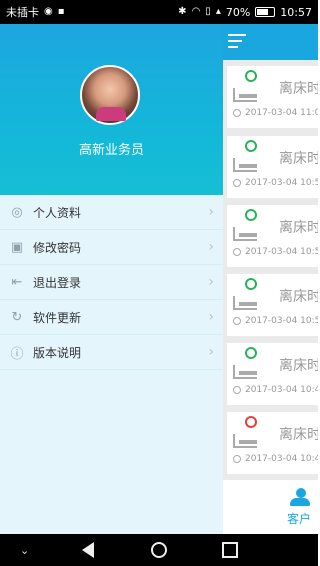  I want to click on battery-icon, so click(265, 12).